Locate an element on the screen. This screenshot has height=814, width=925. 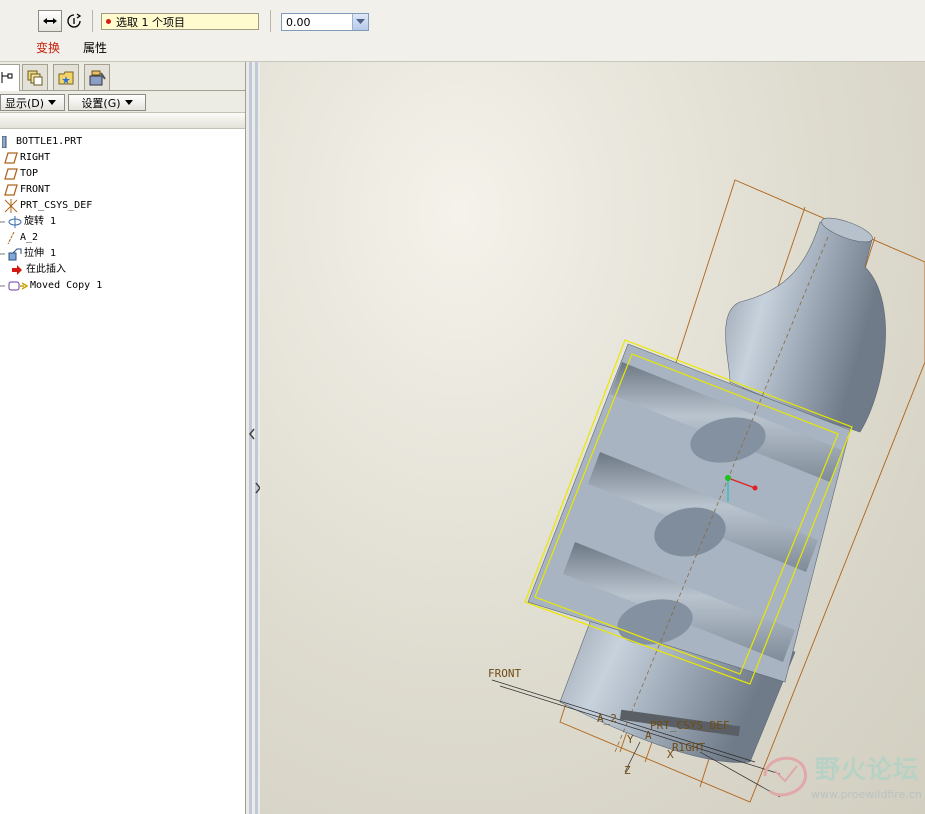
selection-text: 选取 1 个项目 is located at coordinates (150, 22).